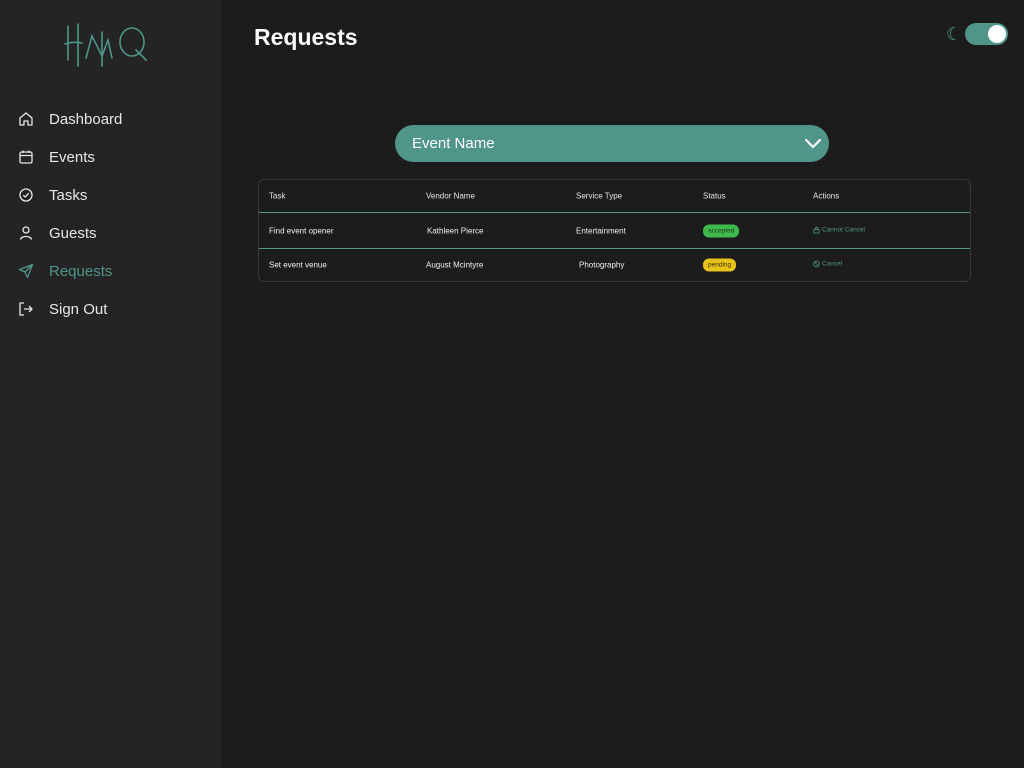 The width and height of the screenshot is (1024, 768). Describe the element at coordinates (954, 34) in the screenshot. I see `moon-icon: ☾` at that location.